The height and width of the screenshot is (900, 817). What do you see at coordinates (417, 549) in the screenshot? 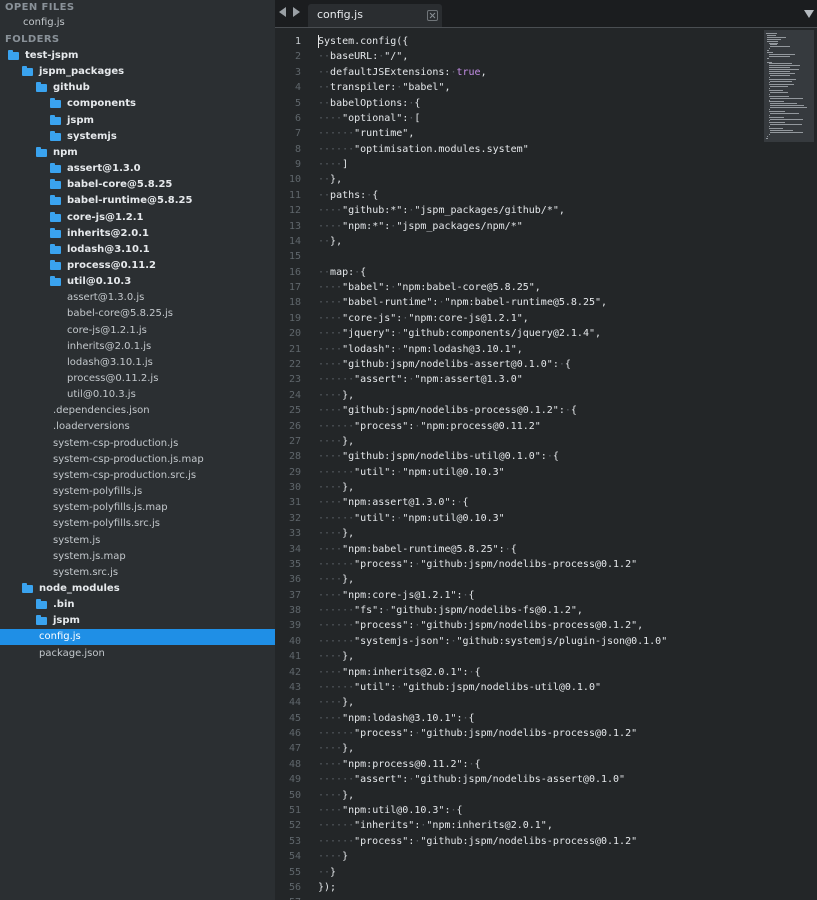
I see `code-line: ····"npm:babel-runtime@5.8.25":·{` at bounding box center [417, 549].